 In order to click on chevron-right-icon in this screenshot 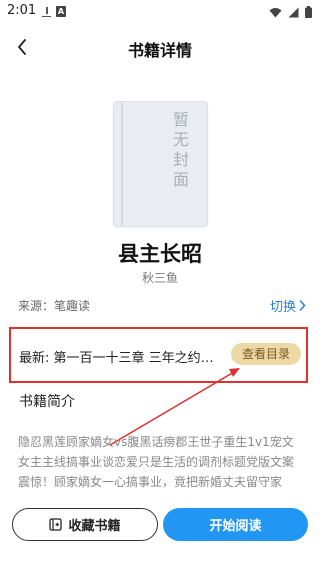, I will do `click(302, 305)`.